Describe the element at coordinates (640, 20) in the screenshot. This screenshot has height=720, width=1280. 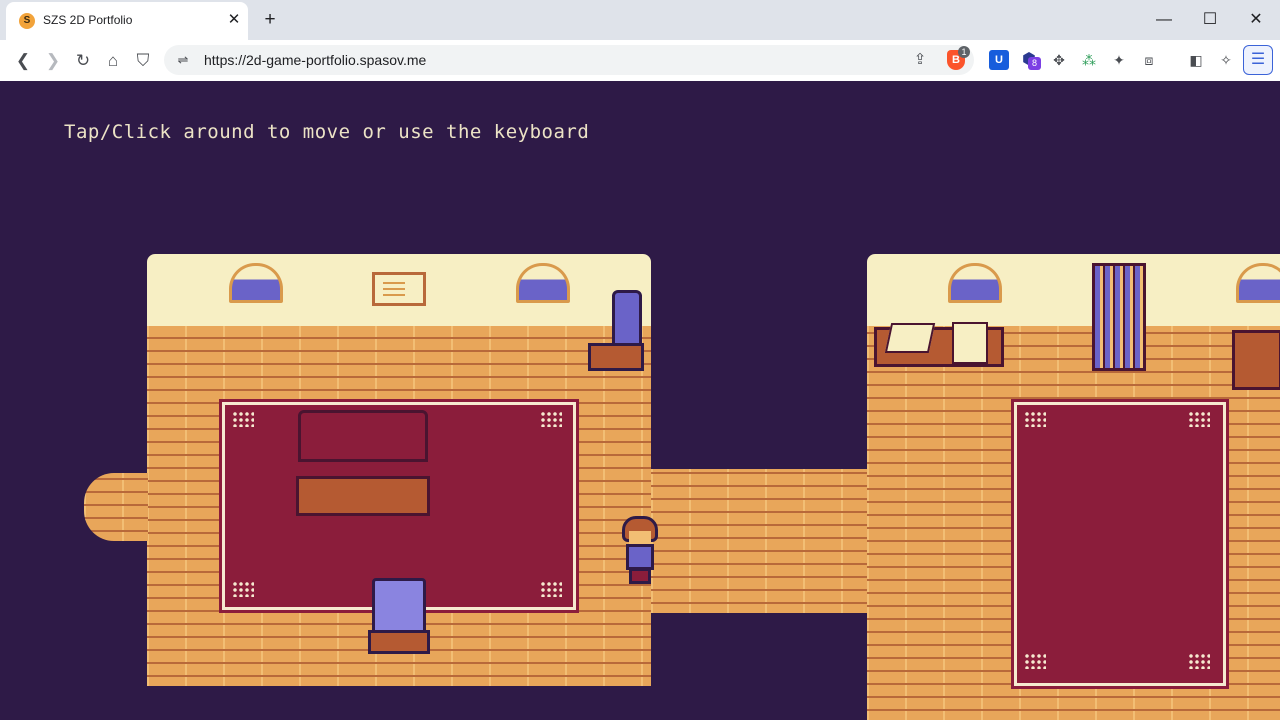
I see `tab-strip: S SZS 2D Portfolio ✕ + — ☐ ✕` at that location.